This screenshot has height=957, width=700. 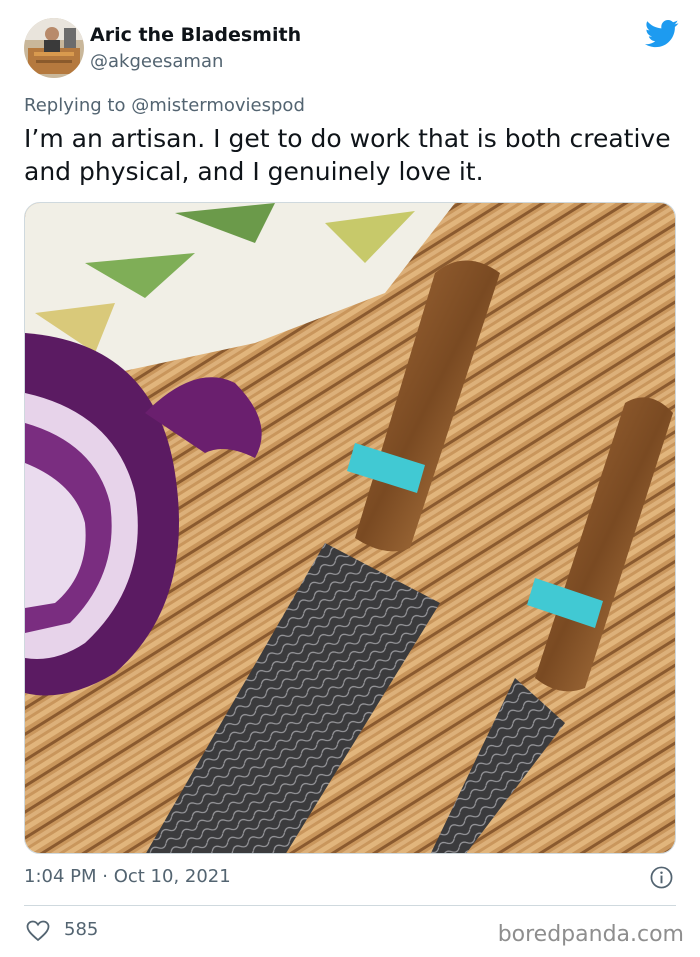 What do you see at coordinates (195, 35) in the screenshot?
I see `author-display-name: Aric the Bladesmith` at bounding box center [195, 35].